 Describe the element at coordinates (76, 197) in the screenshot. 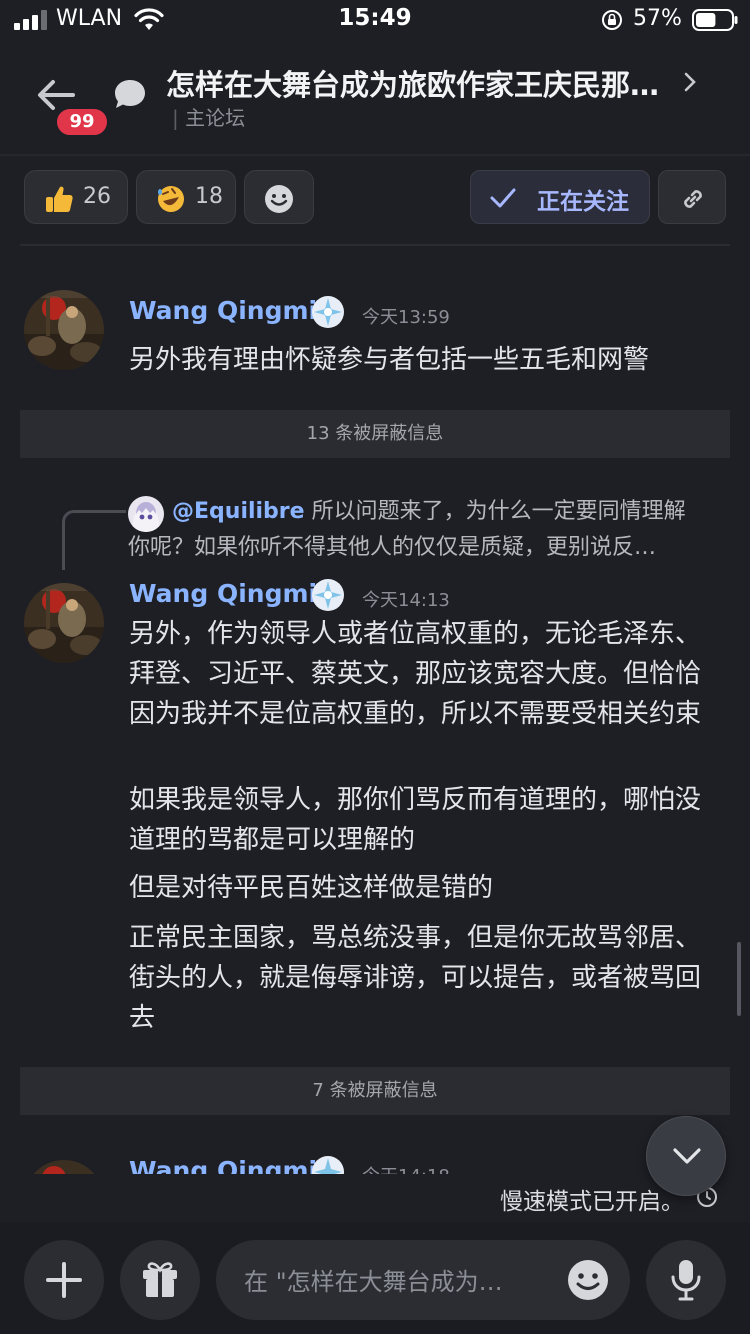

I see `reaction-thumbs-up: 26` at that location.